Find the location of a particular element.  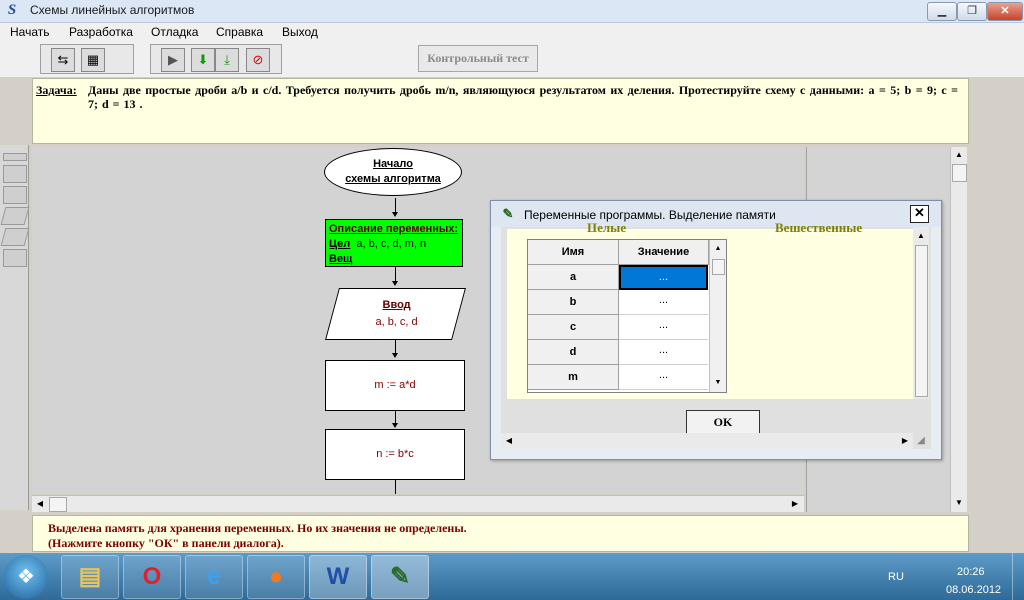

var-name: b is located at coordinates (573, 302).